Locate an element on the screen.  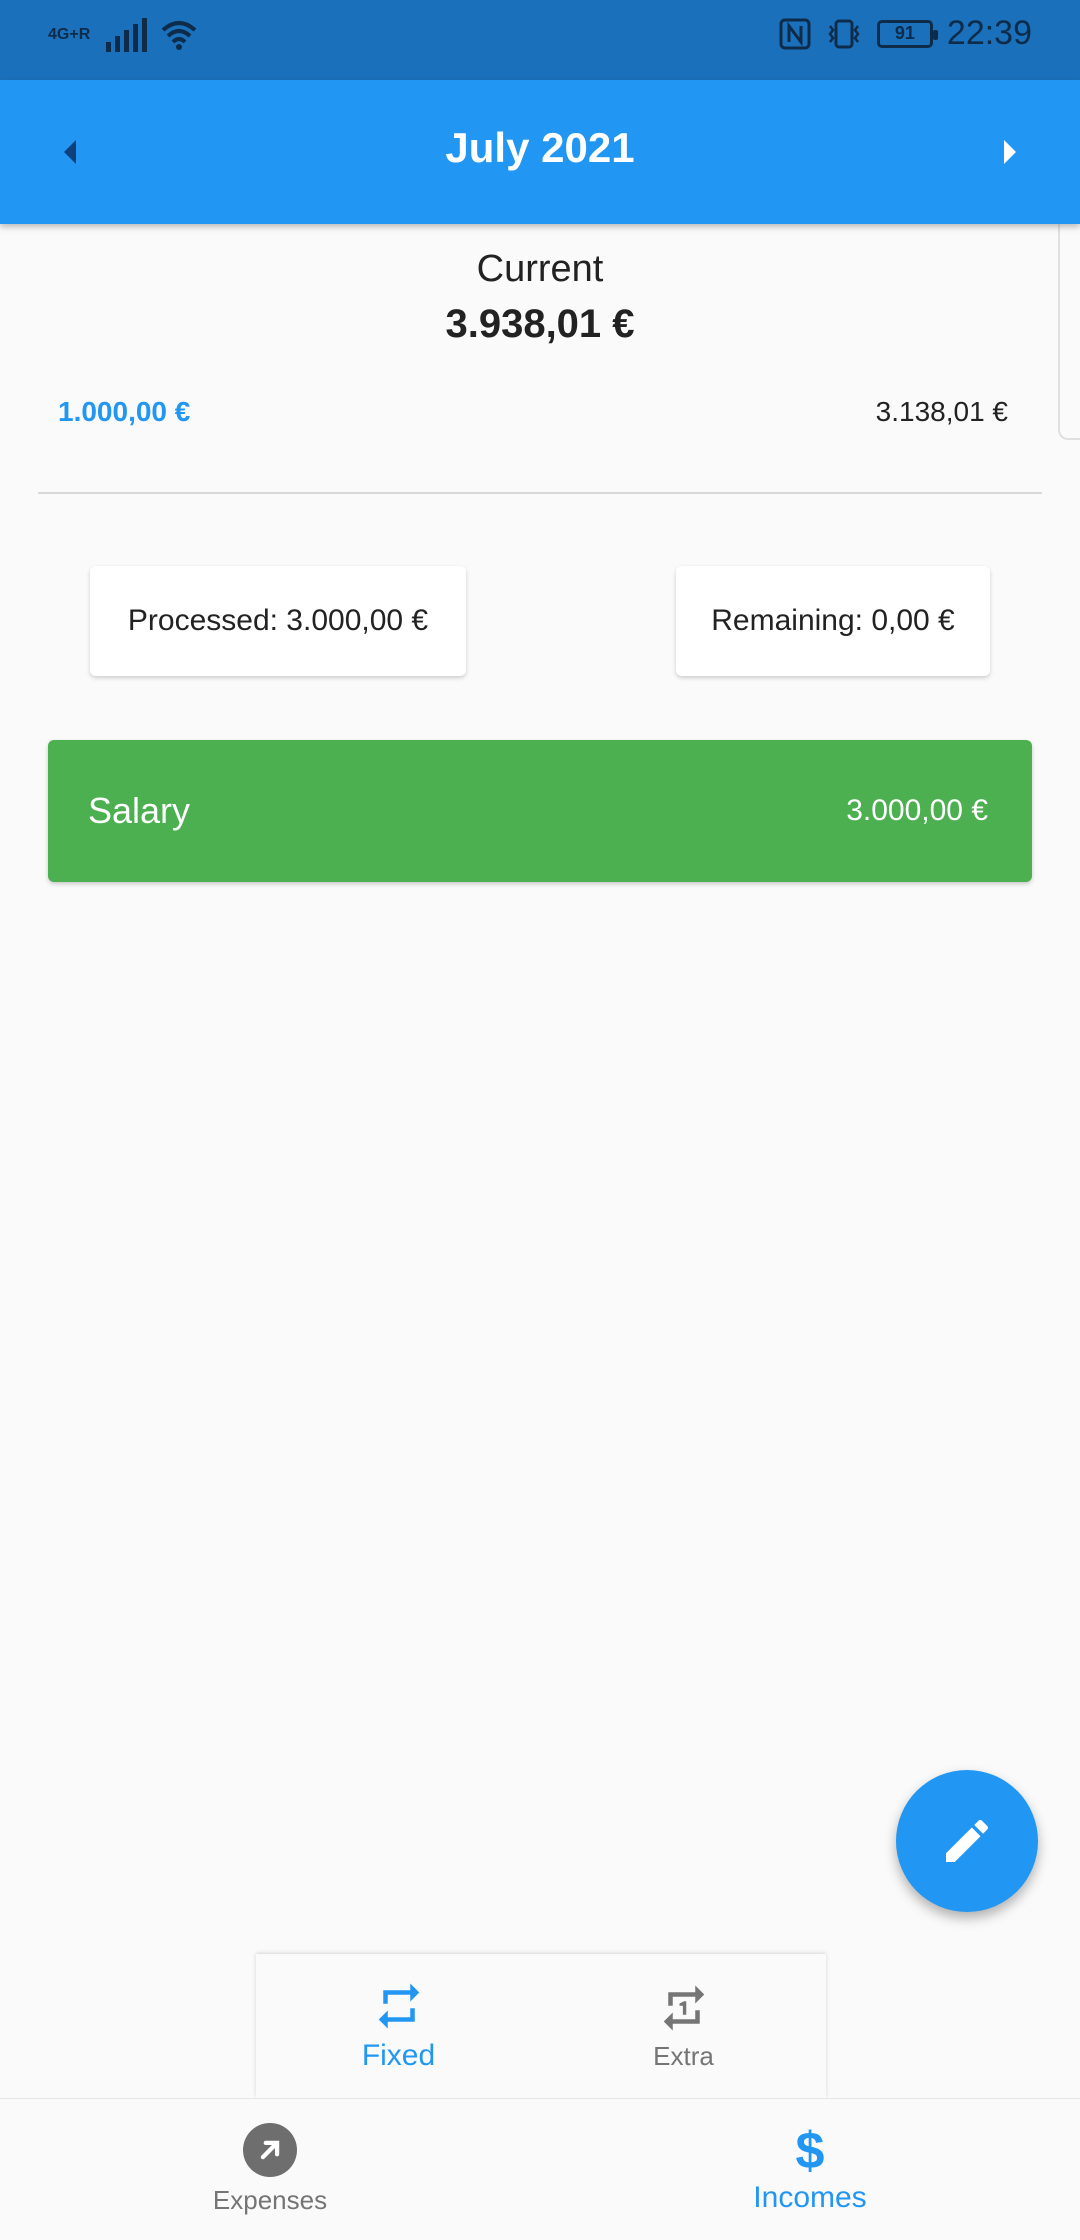
repeat-one-icon is located at coordinates (683, 2007).